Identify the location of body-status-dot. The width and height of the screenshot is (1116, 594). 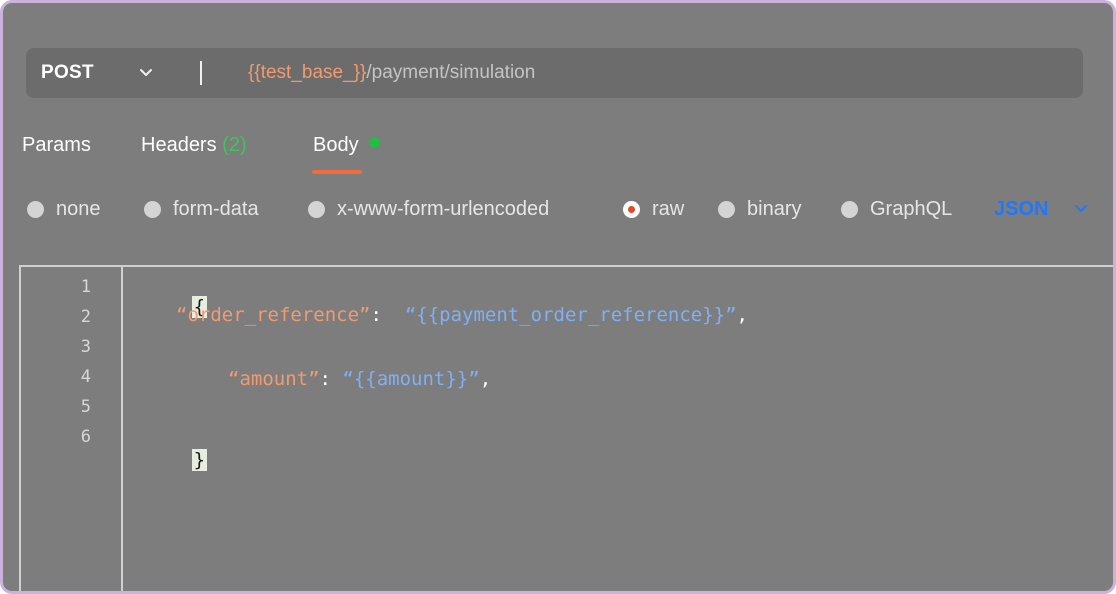
(374, 142).